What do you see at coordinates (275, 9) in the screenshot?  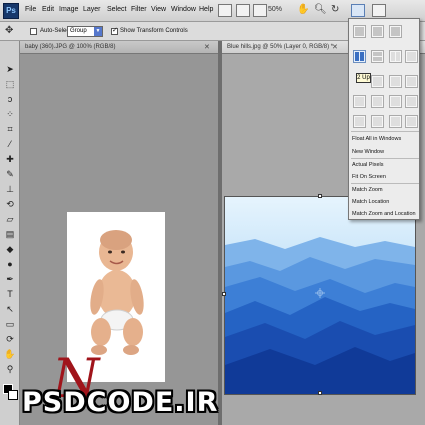 I see `zoom-level: 50%` at bounding box center [275, 9].